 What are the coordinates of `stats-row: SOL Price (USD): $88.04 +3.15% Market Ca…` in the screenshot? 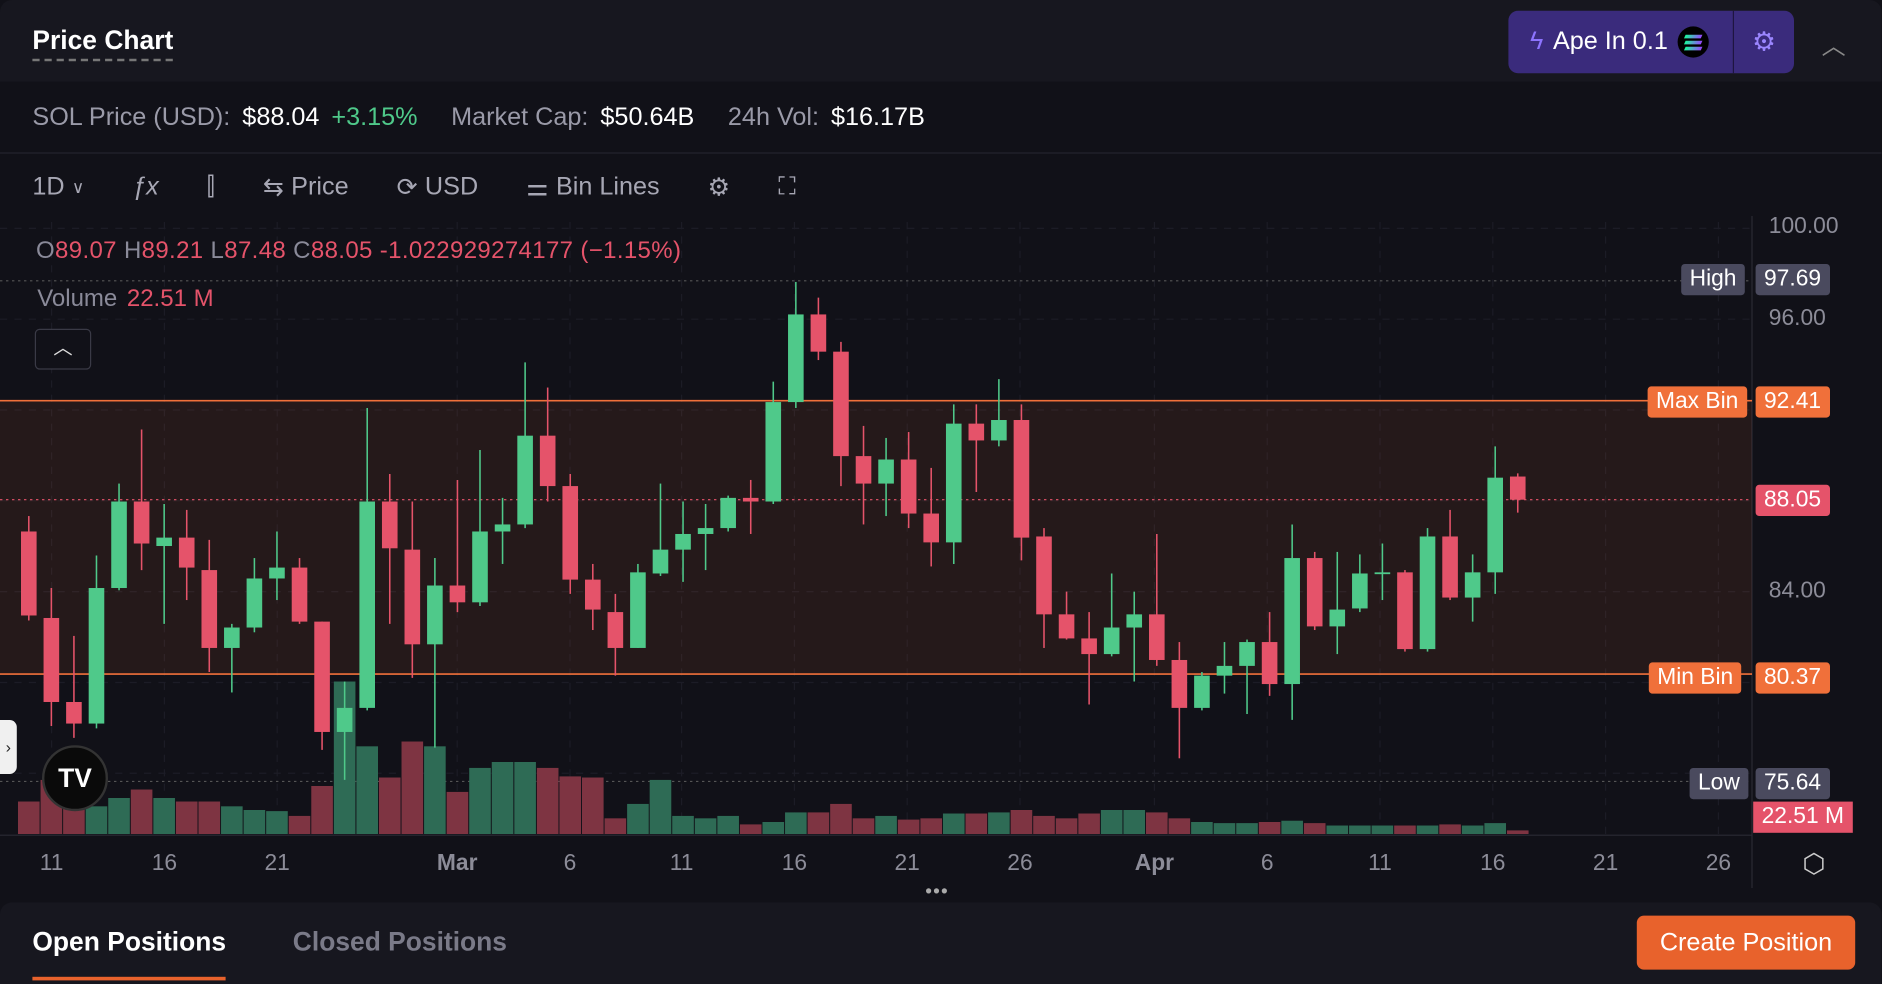 It's located at (941, 118).